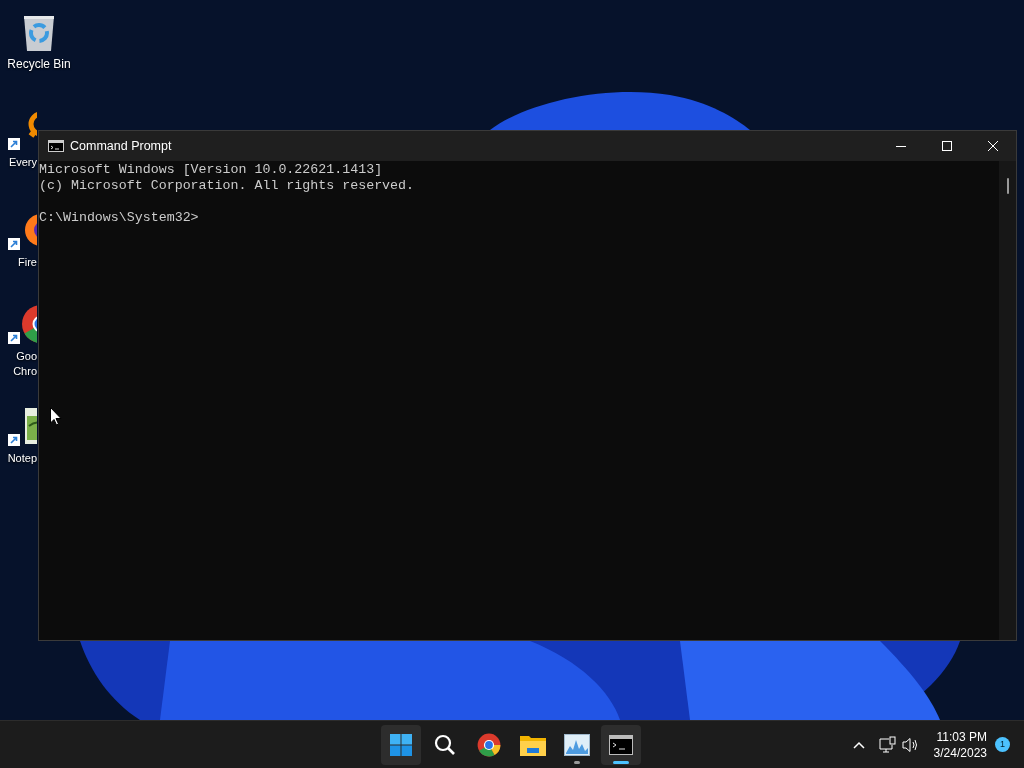 The width and height of the screenshot is (1024, 768). Describe the element at coordinates (39, 64) in the screenshot. I see `desktop-icon-label: Recycle Bin` at that location.